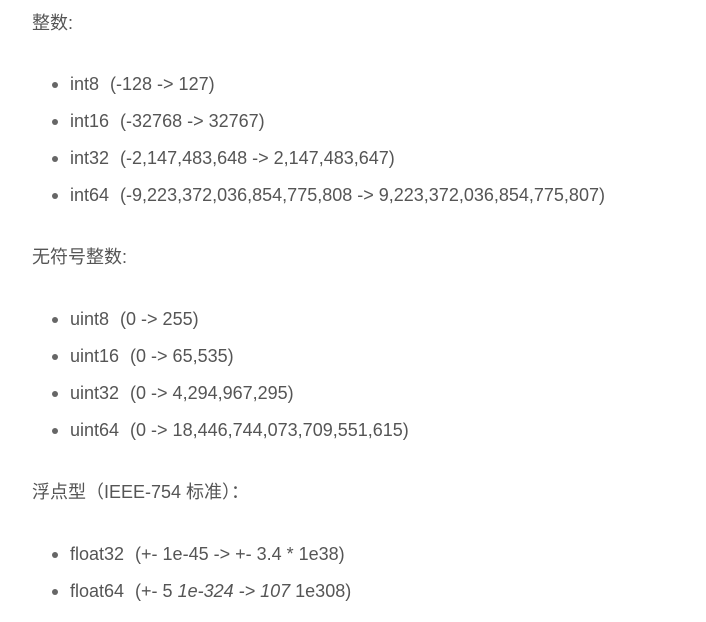 This screenshot has height=622, width=706. Describe the element at coordinates (318, 128) in the screenshot. I see `list-item: int16 (-32768 -> 32767)` at that location.